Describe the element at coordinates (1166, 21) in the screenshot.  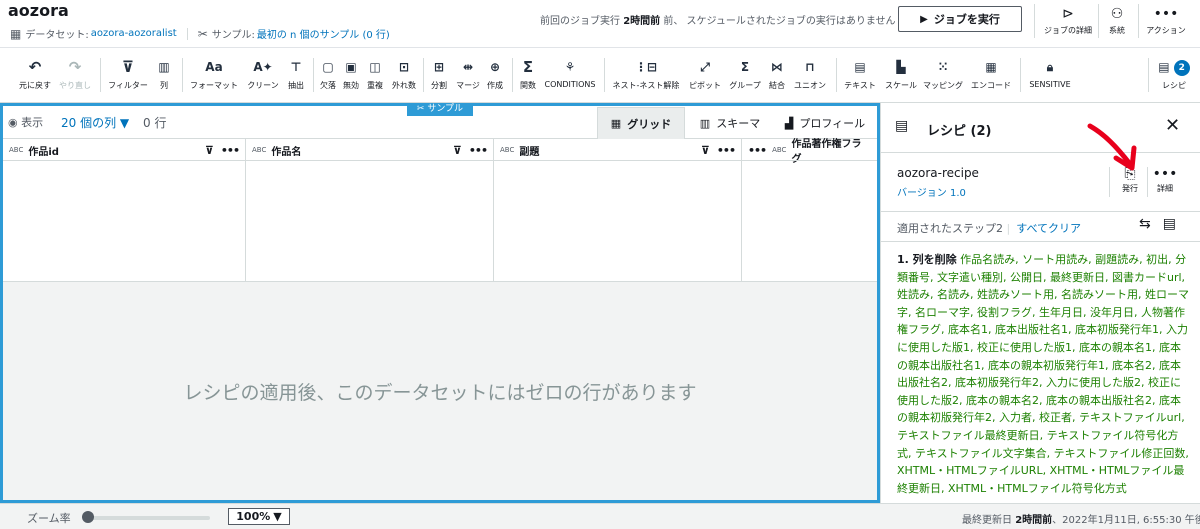
I see `actions-button: ••• アクション` at that location.